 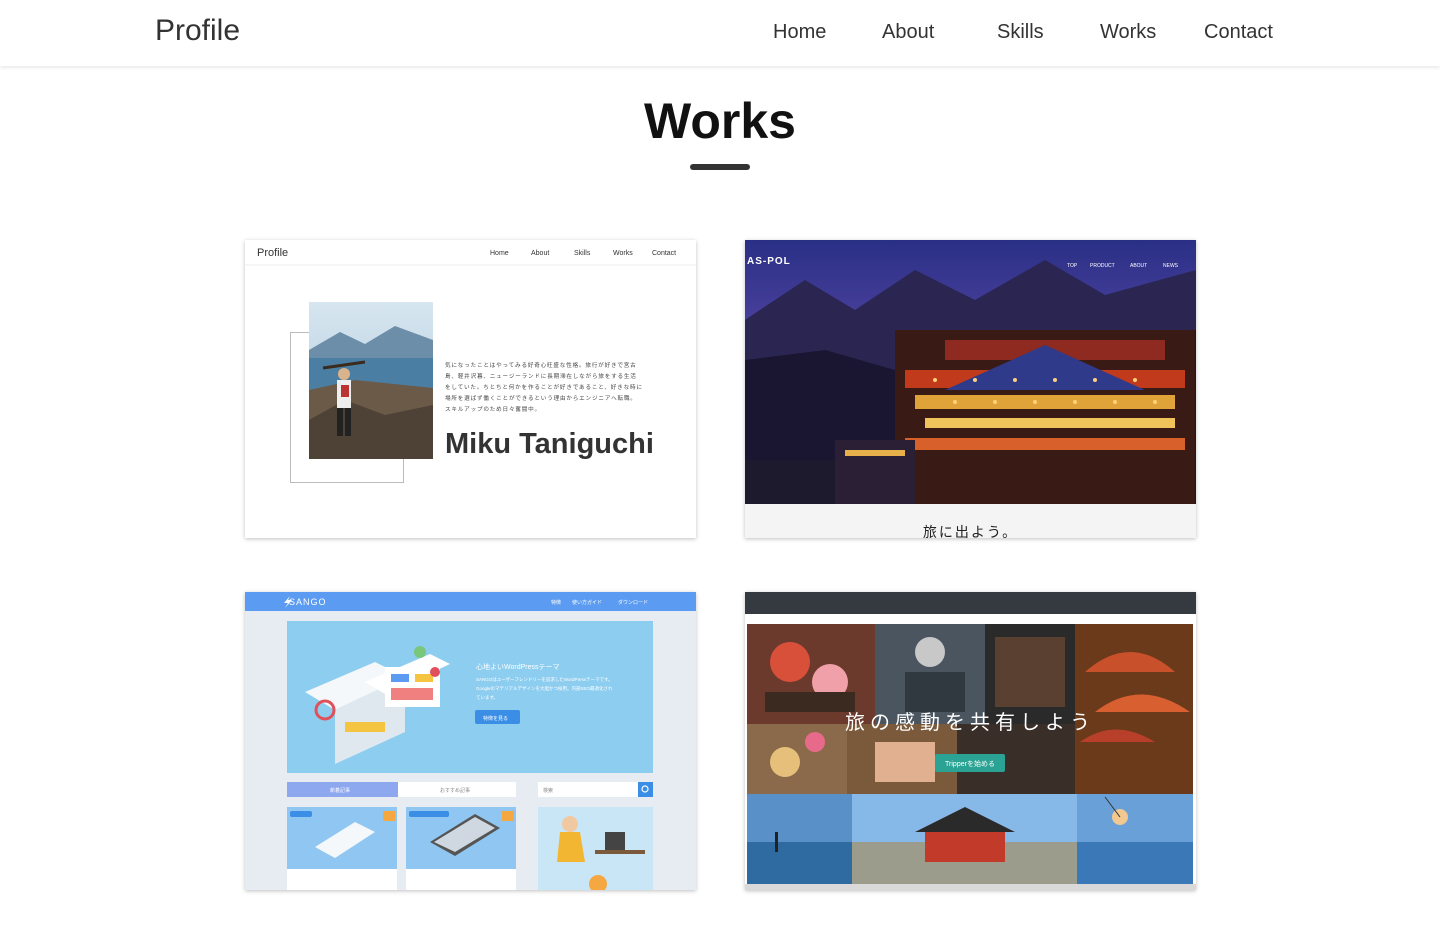 I want to click on sango-search-placeholder: 検索, so click(x=548, y=790).